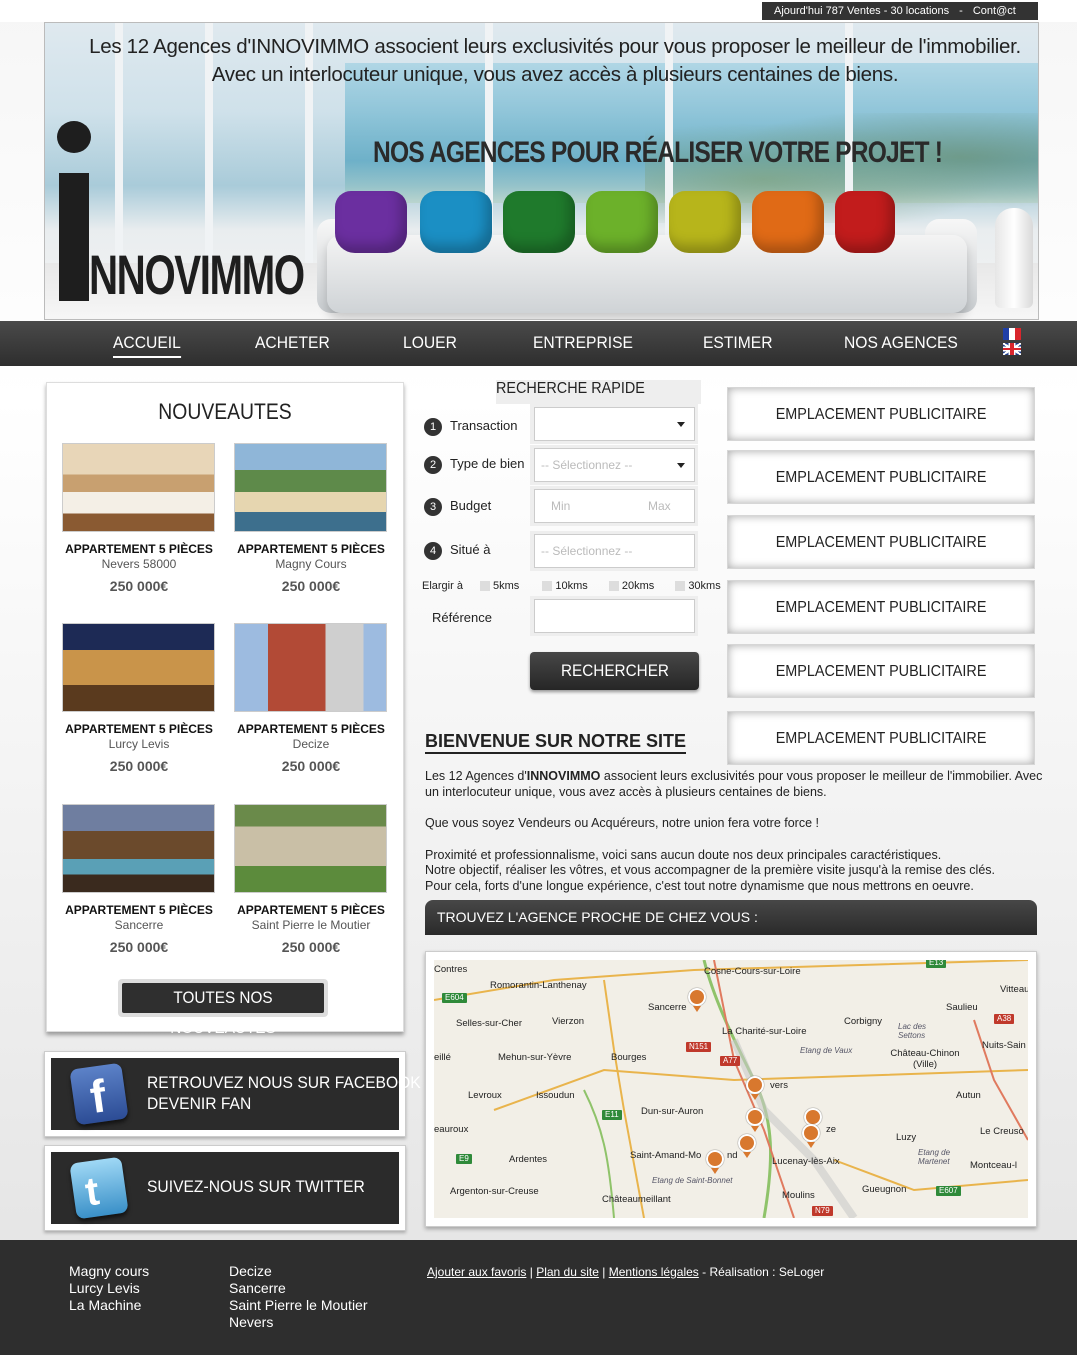  Describe the element at coordinates (298, 1322) in the screenshot. I see `footer-agency-link: Nevers` at that location.